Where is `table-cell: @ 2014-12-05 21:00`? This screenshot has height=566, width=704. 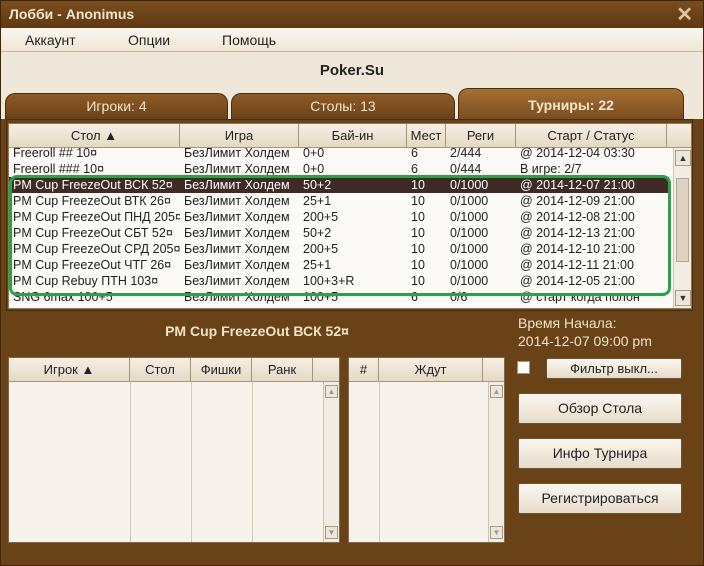 table-cell: @ 2014-12-05 21:00 is located at coordinates (577, 281).